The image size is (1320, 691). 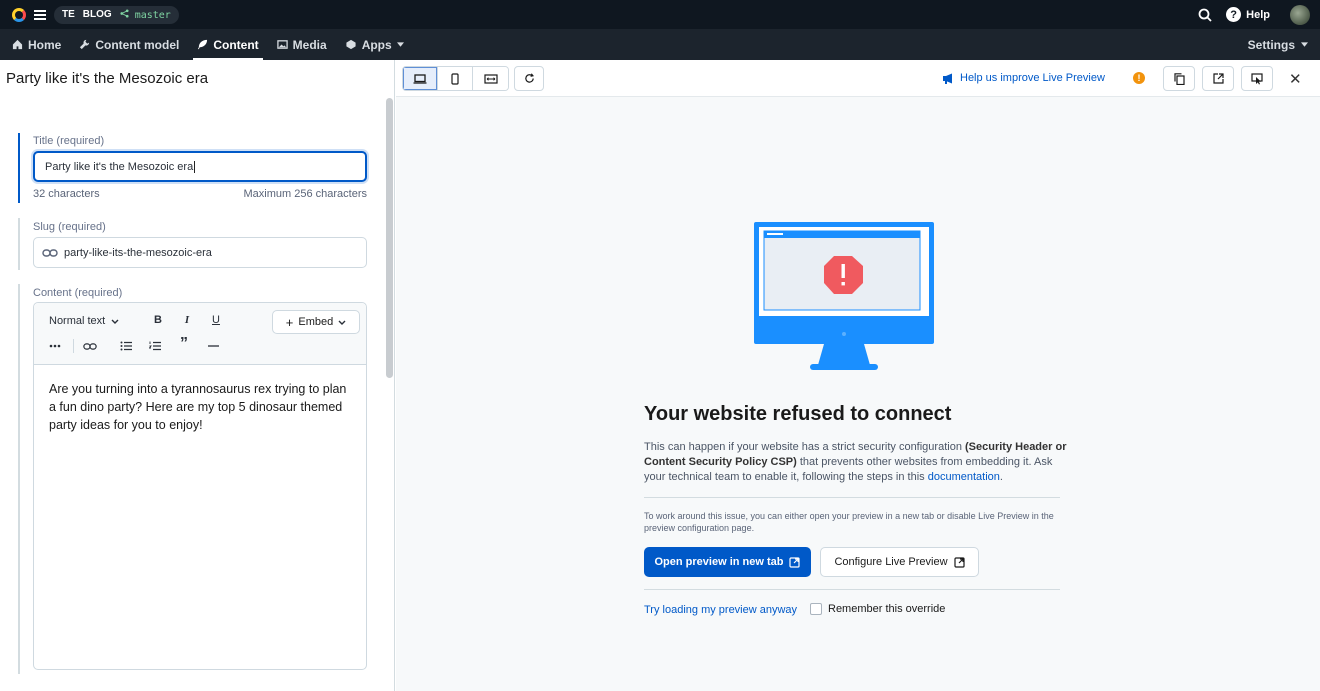 I want to click on remember-override-checkbox, so click(x=816, y=609).